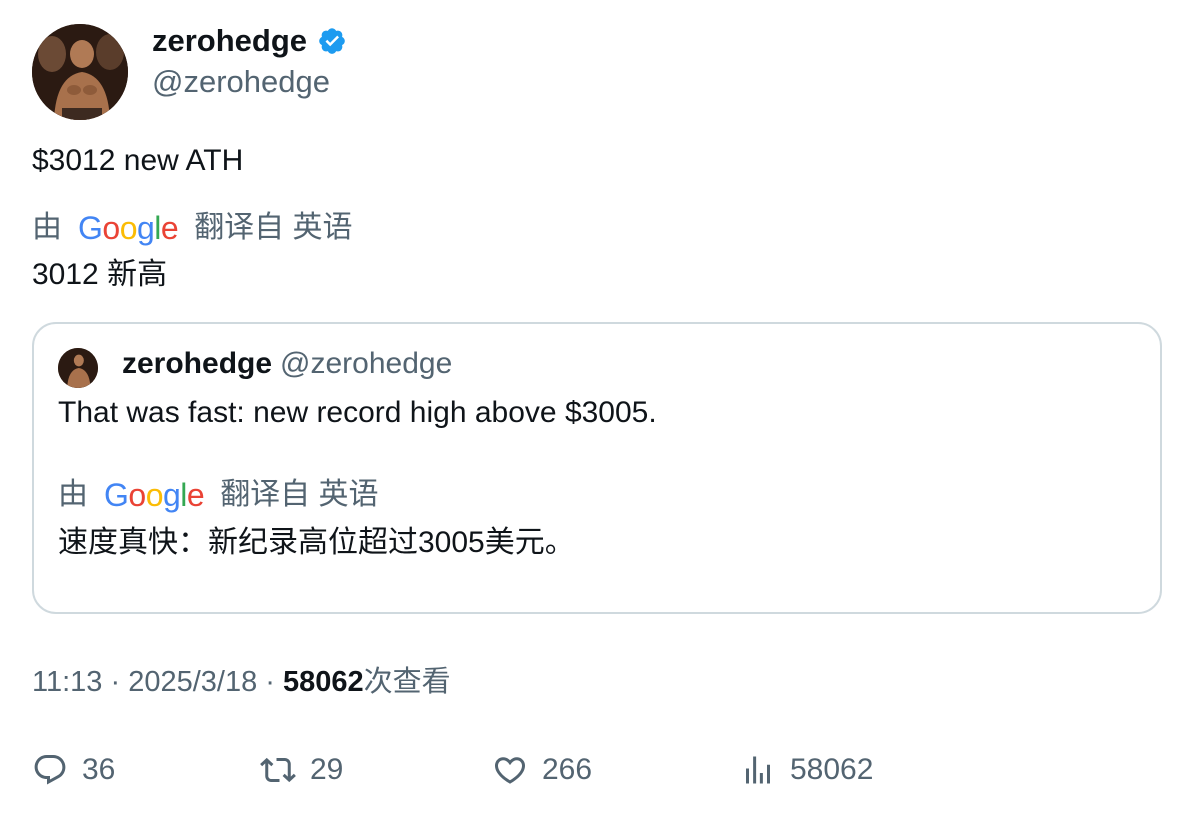 The image size is (1196, 816). Describe the element at coordinates (100, 274) in the screenshot. I see `translated-tweet-text: 3012 新高` at that location.